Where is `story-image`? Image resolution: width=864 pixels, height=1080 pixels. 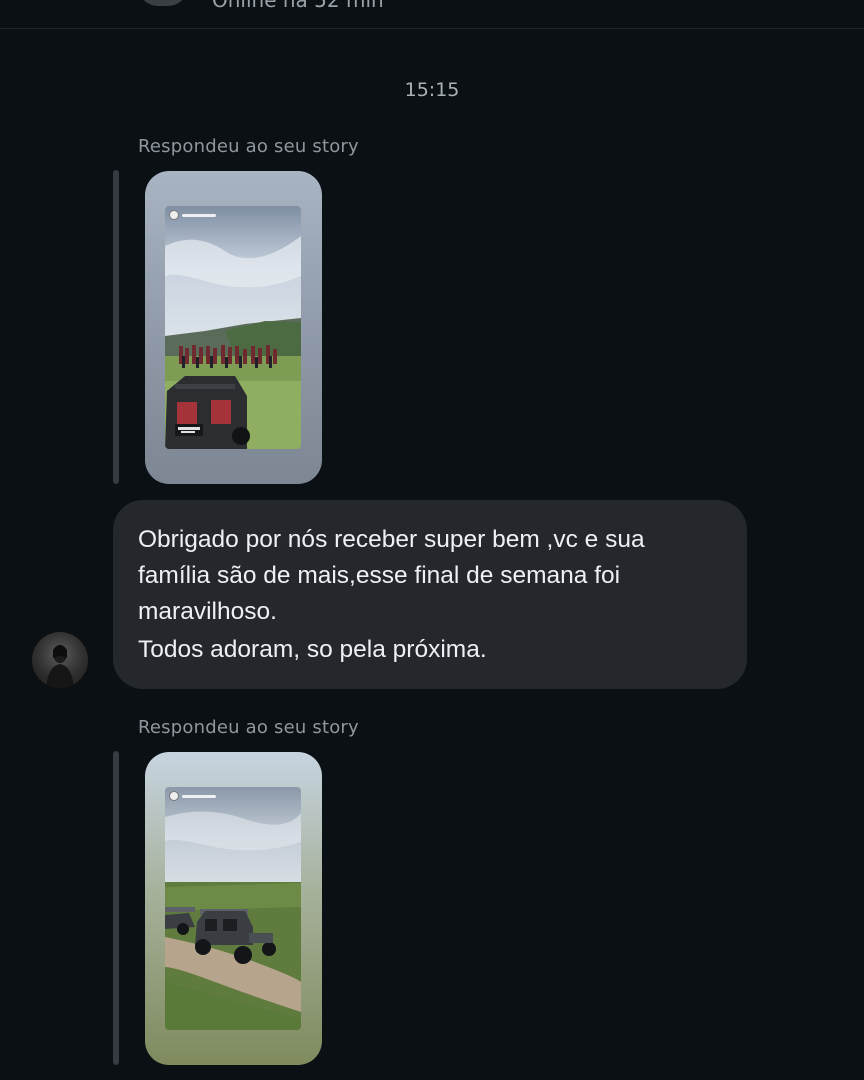 story-image is located at coordinates (233, 327).